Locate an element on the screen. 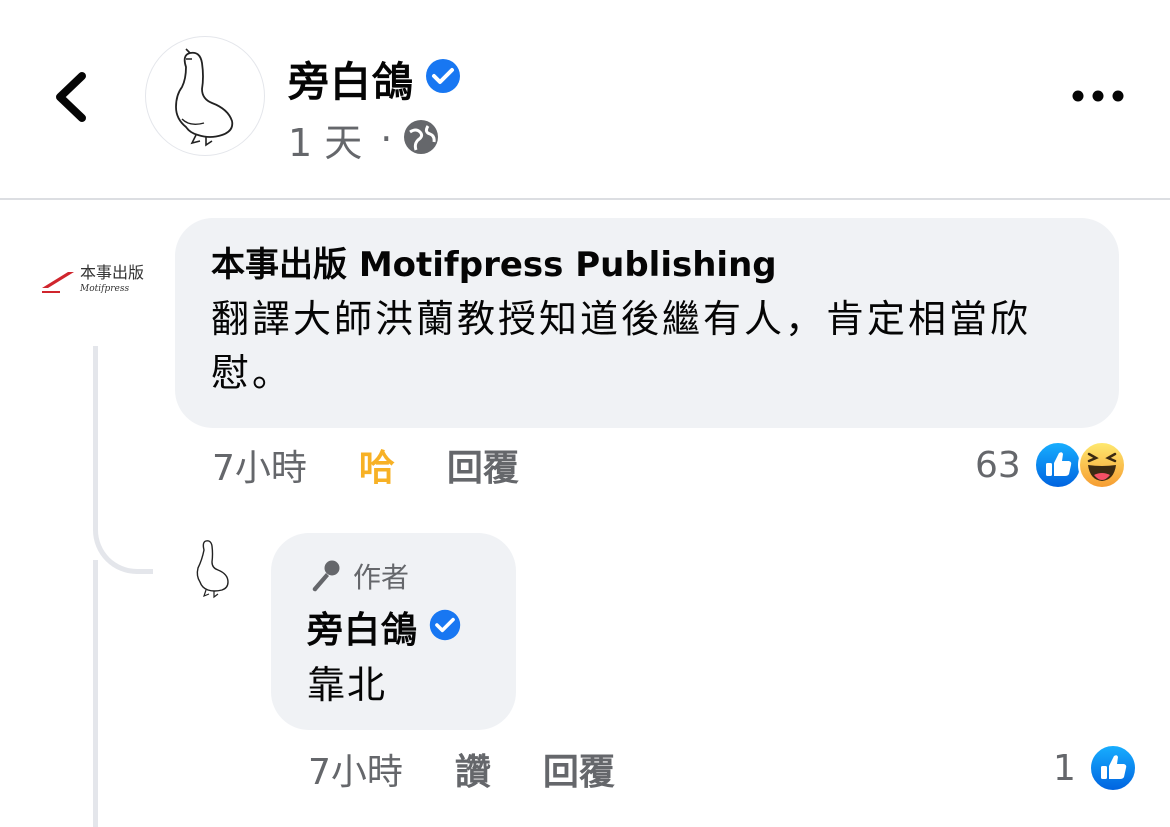 The width and height of the screenshot is (1170, 827). post-meta: 1 天 · is located at coordinates (364, 139).